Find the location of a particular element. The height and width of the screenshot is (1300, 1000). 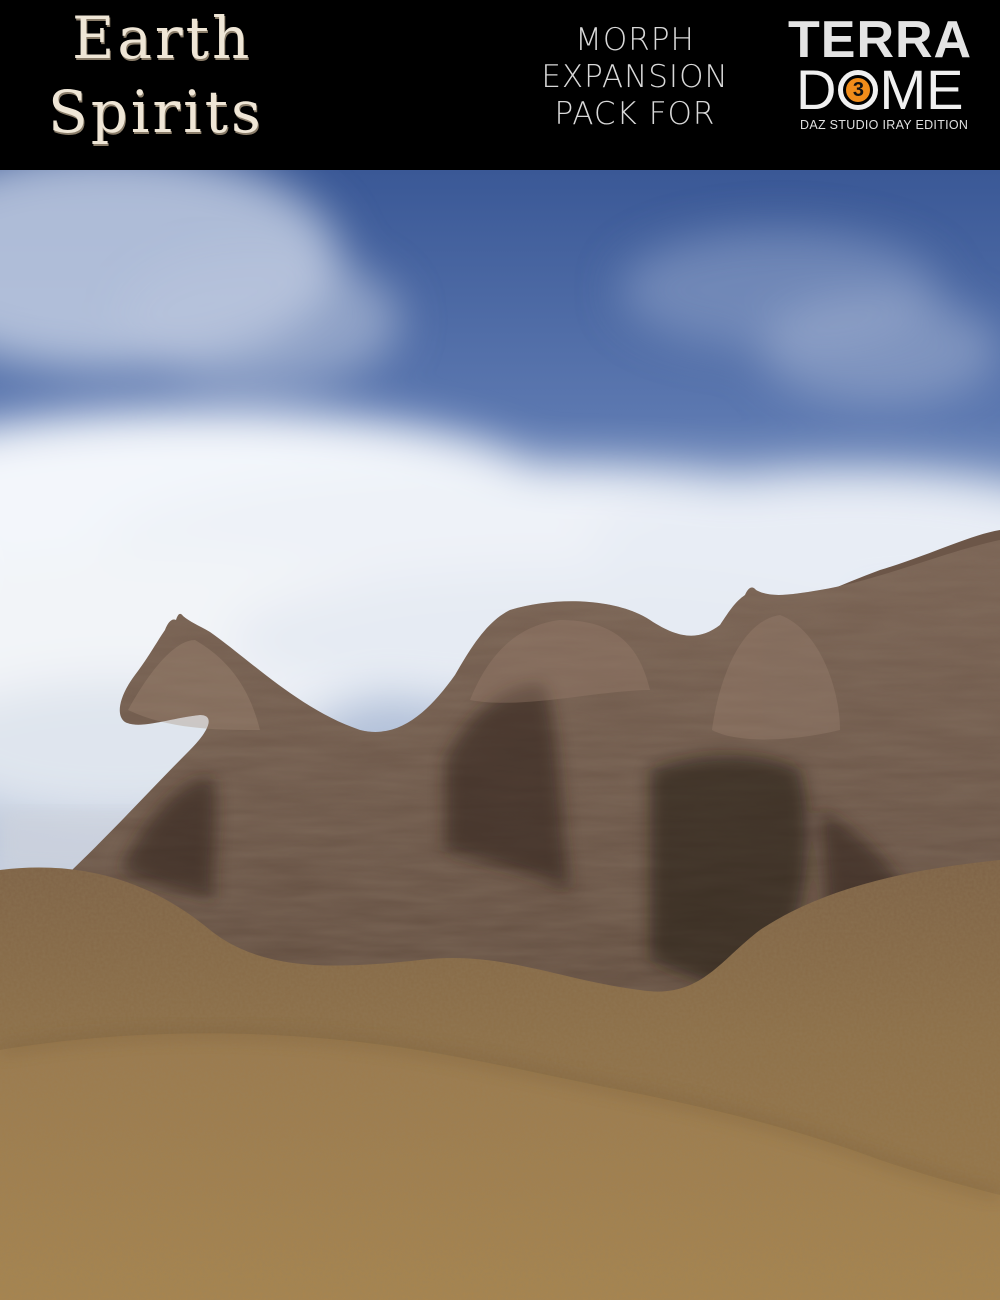

morph-line-1: MORPH is located at coordinates (635, 40).